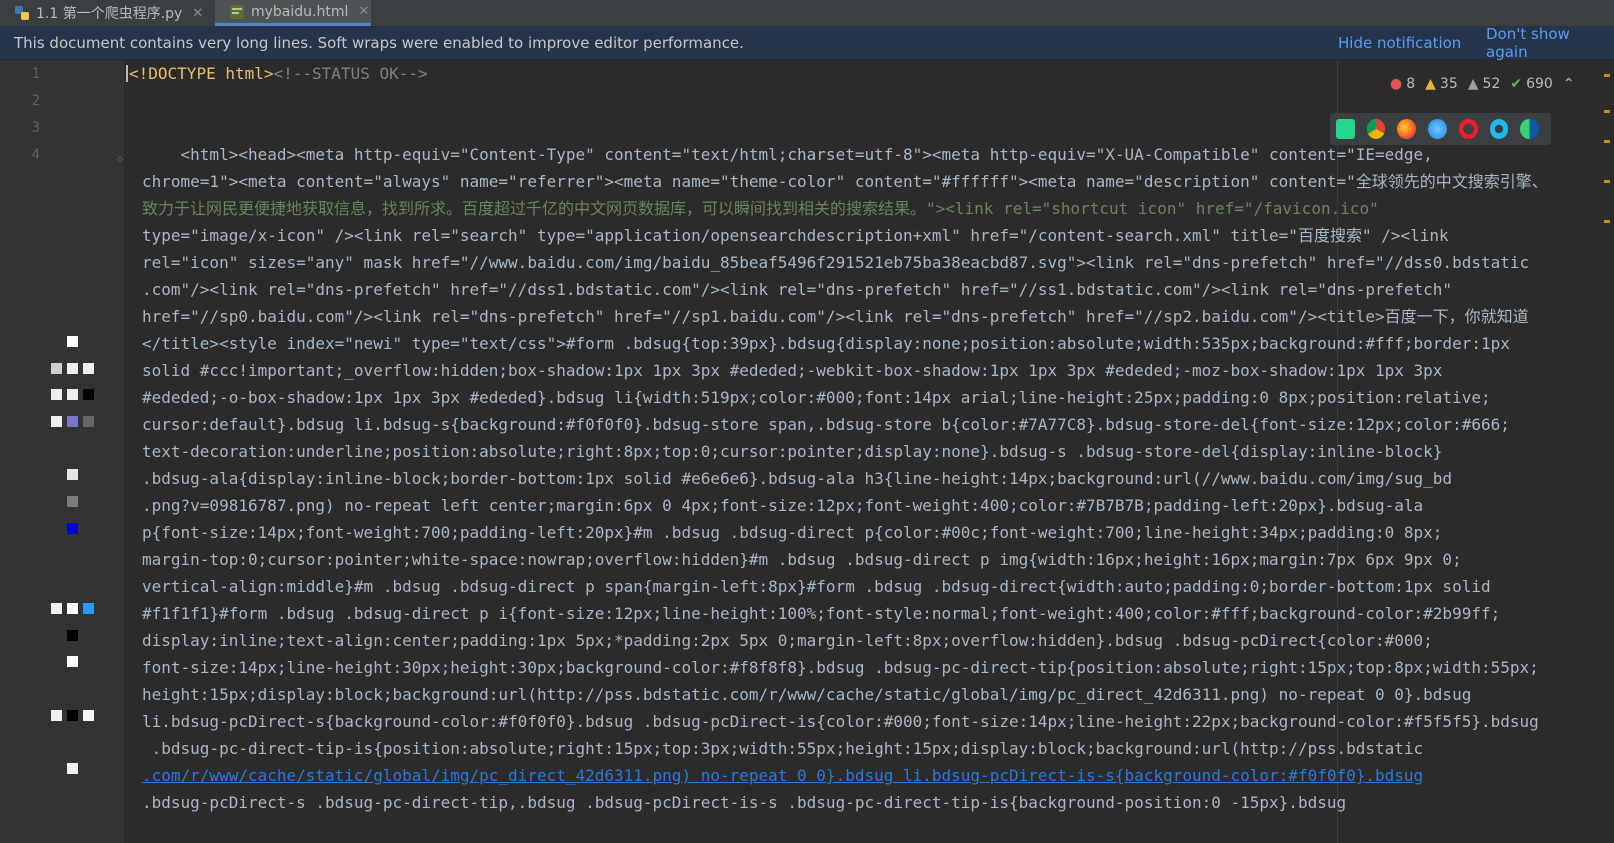  What do you see at coordinates (1499, 129) in the screenshot?
I see `ie-icon` at bounding box center [1499, 129].